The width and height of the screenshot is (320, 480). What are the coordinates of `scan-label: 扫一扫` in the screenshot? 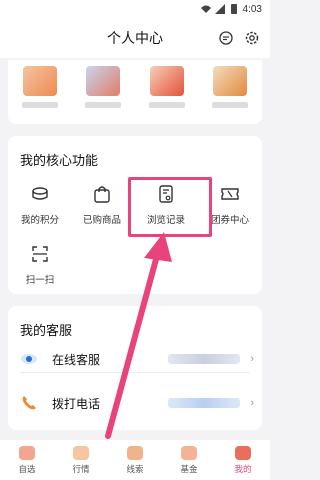 It's located at (40, 280).